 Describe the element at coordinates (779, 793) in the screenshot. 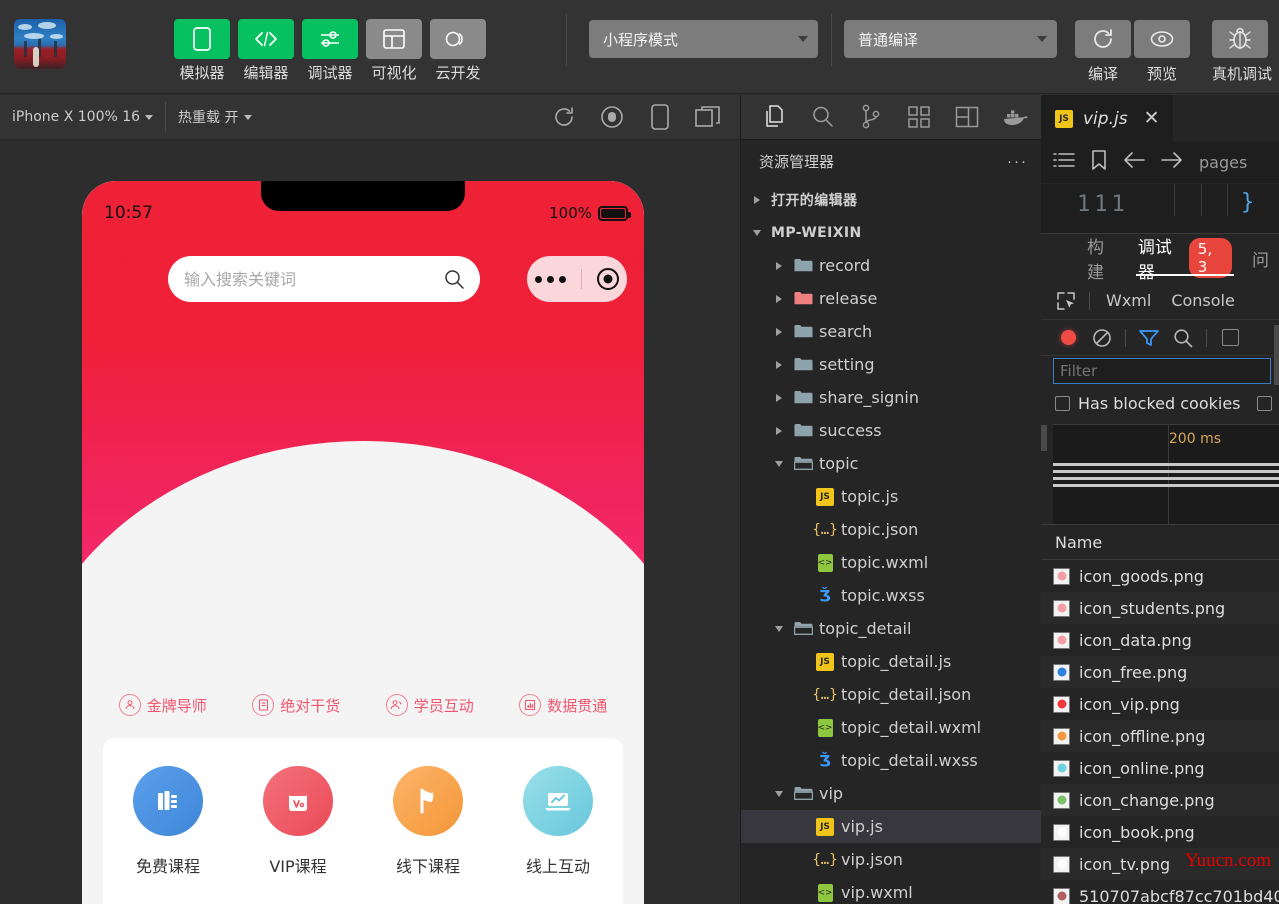

I see `chevron-down-icon` at that location.